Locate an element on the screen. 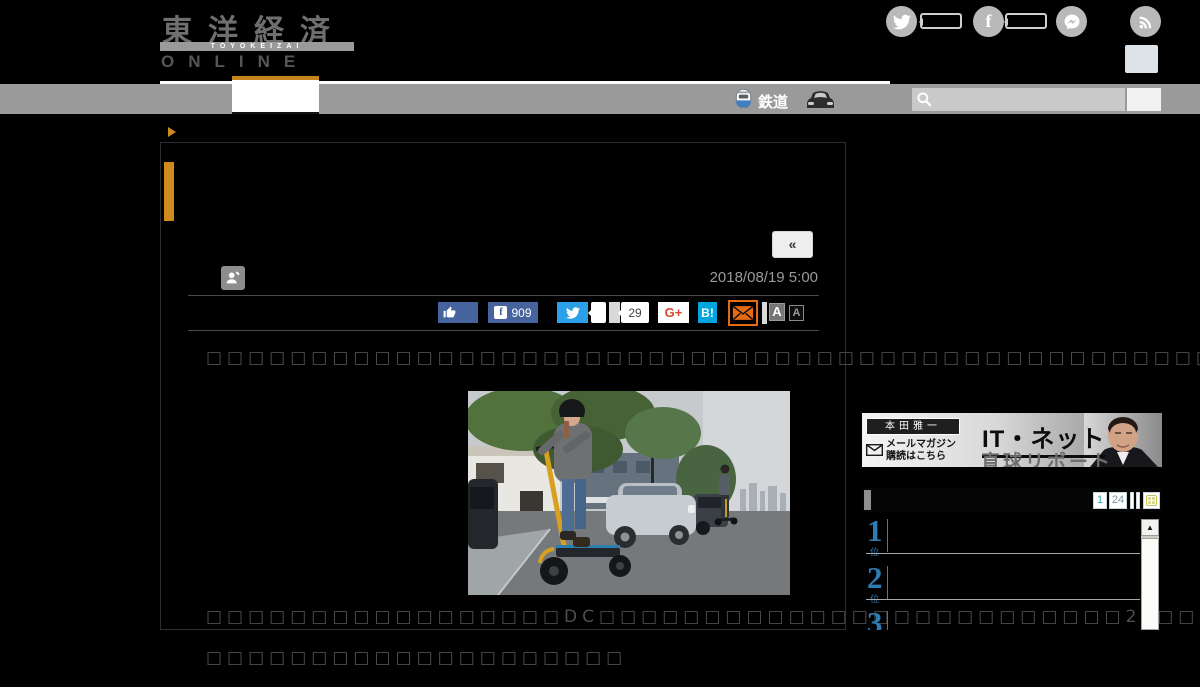  rank-unit: 位 is located at coordinates (875, 553).